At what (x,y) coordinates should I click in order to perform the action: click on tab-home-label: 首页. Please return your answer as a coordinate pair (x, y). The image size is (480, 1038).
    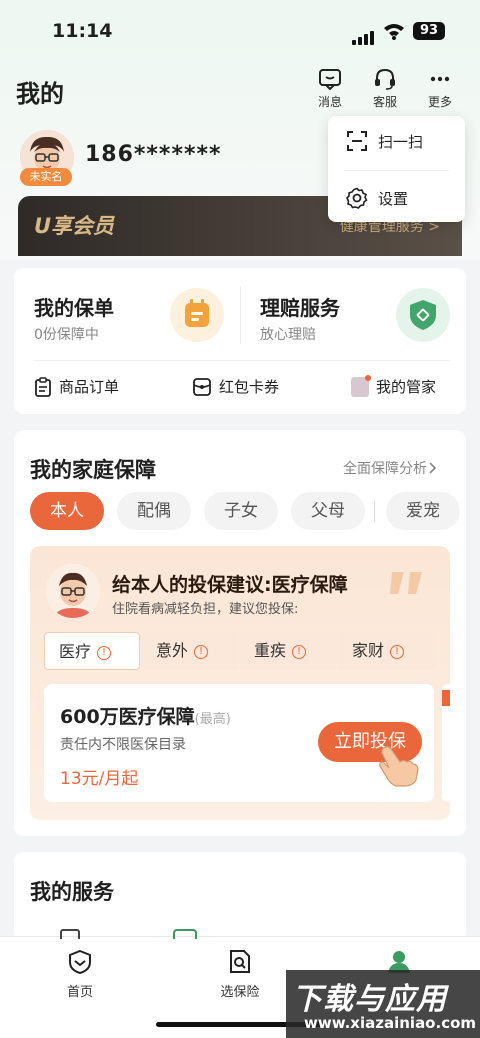
    Looking at the image, I should click on (79, 992).